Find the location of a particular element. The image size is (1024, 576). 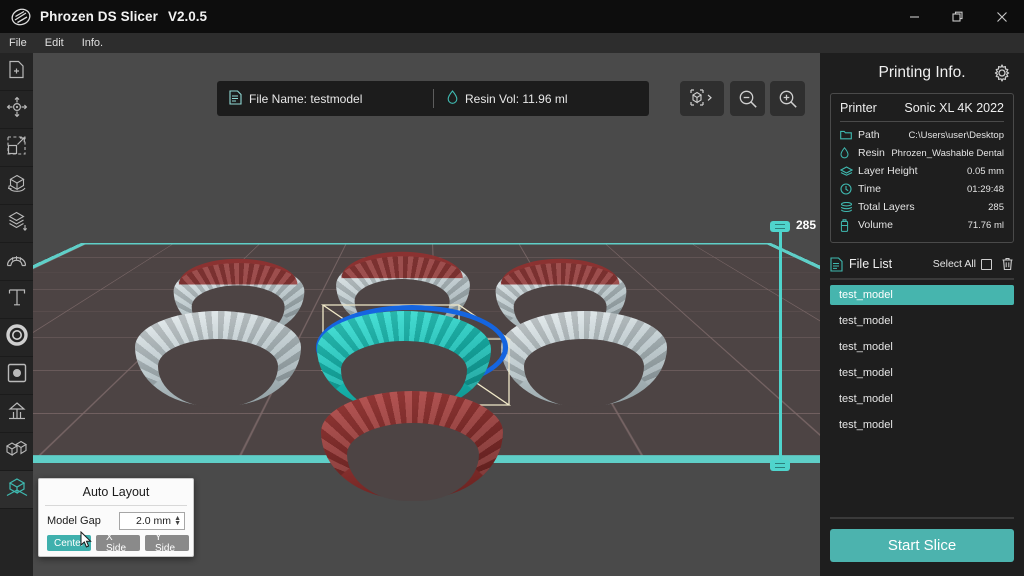

add-file-icon is located at coordinates (16, 72).